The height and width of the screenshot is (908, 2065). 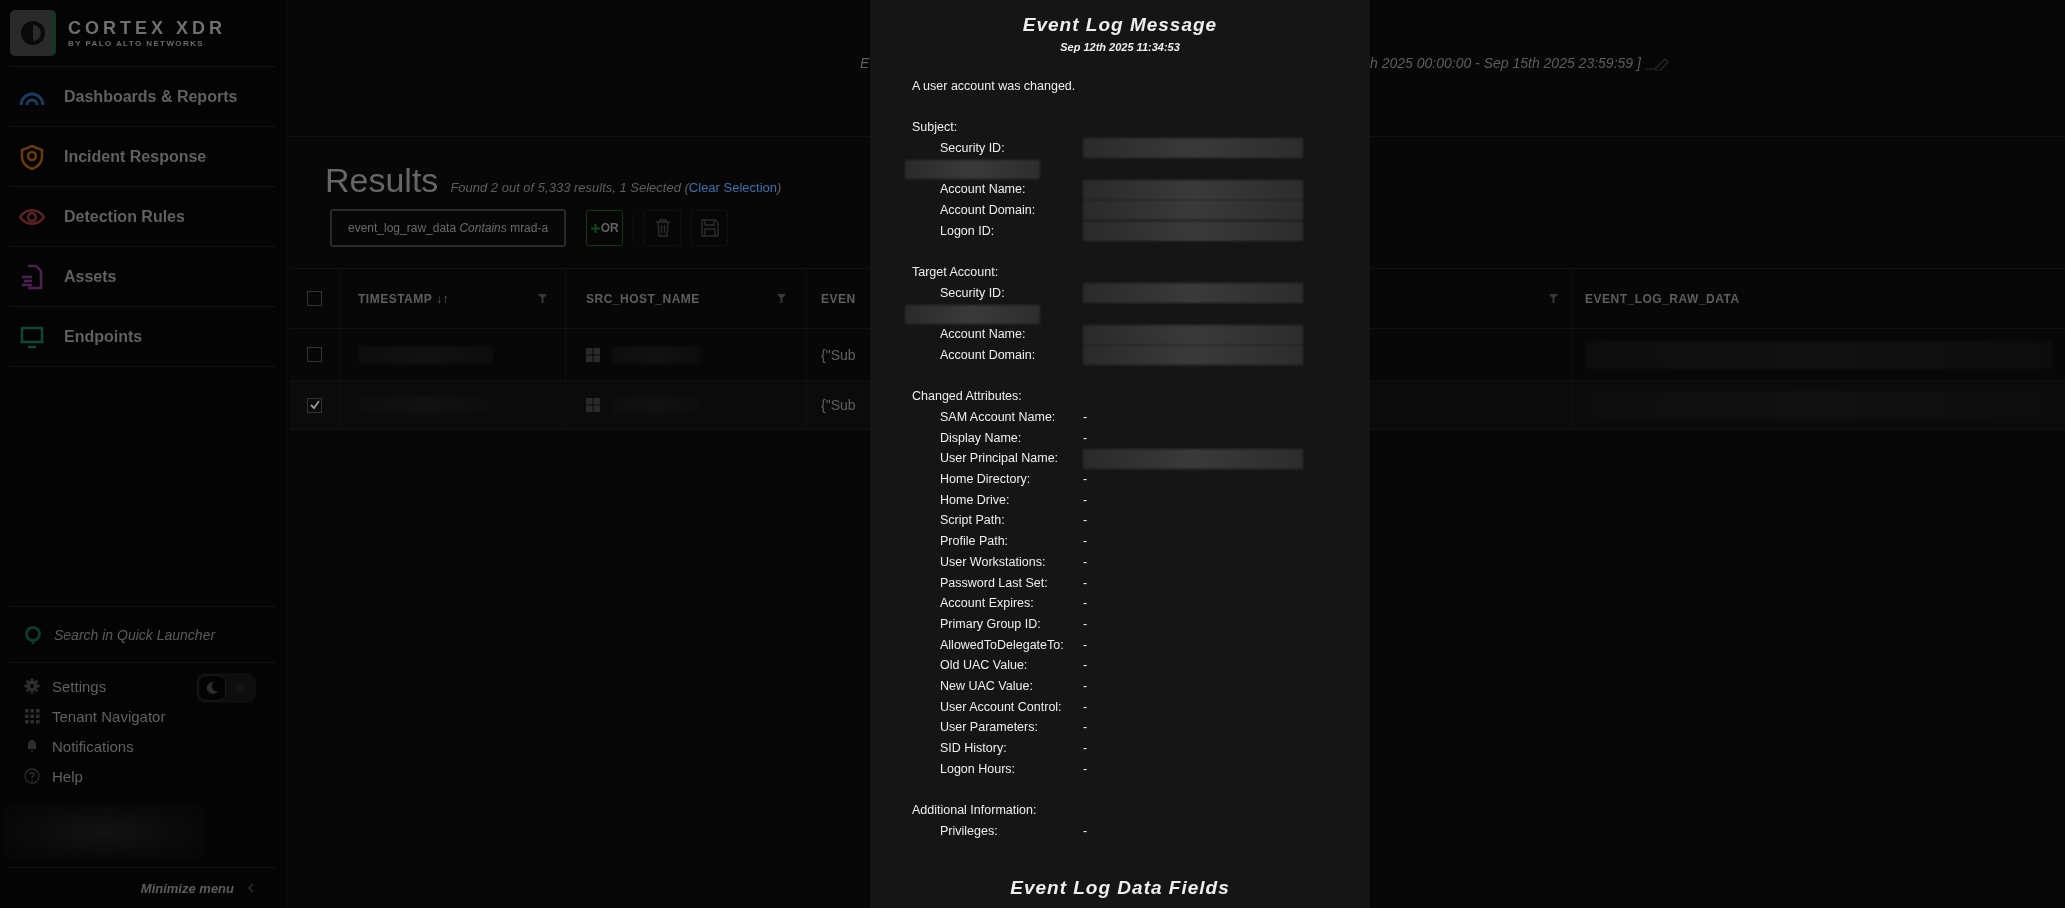 I want to click on field-label: User Principal Name:, so click(x=1000, y=459).